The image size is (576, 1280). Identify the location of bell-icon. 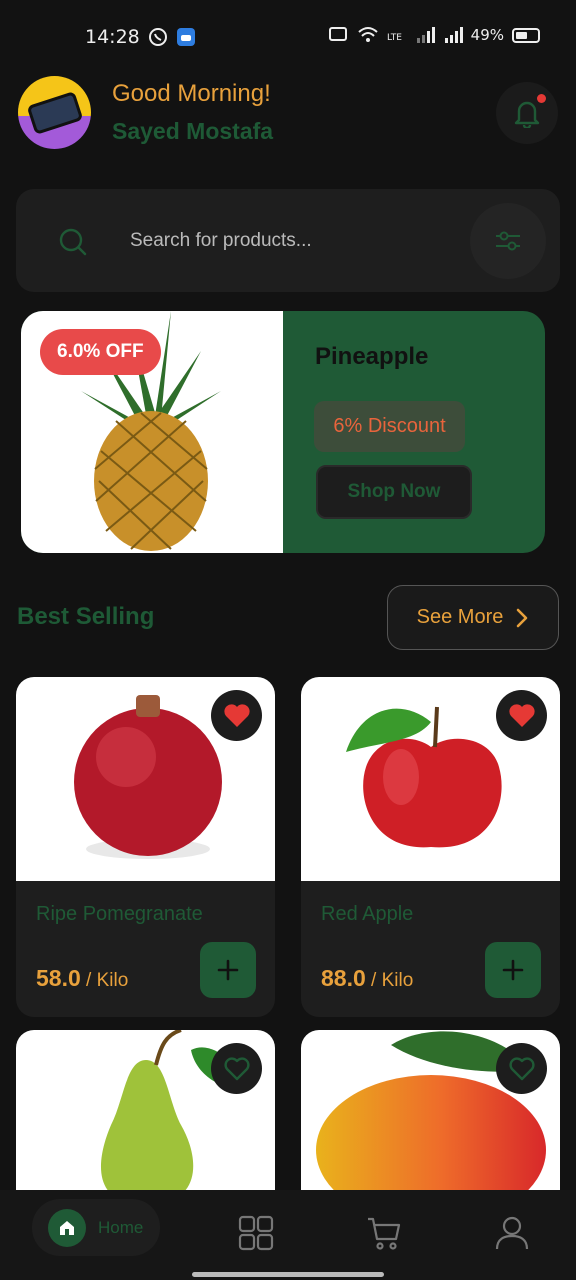
(527, 114).